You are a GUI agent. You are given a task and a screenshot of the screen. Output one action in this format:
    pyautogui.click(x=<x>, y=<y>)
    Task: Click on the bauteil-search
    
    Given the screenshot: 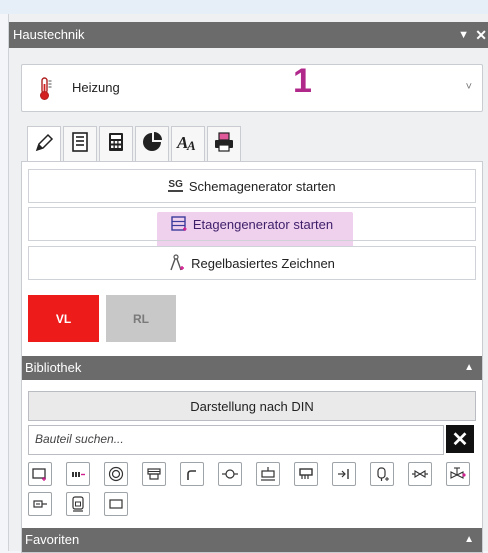 What is the action you would take?
    pyautogui.click(x=236, y=440)
    